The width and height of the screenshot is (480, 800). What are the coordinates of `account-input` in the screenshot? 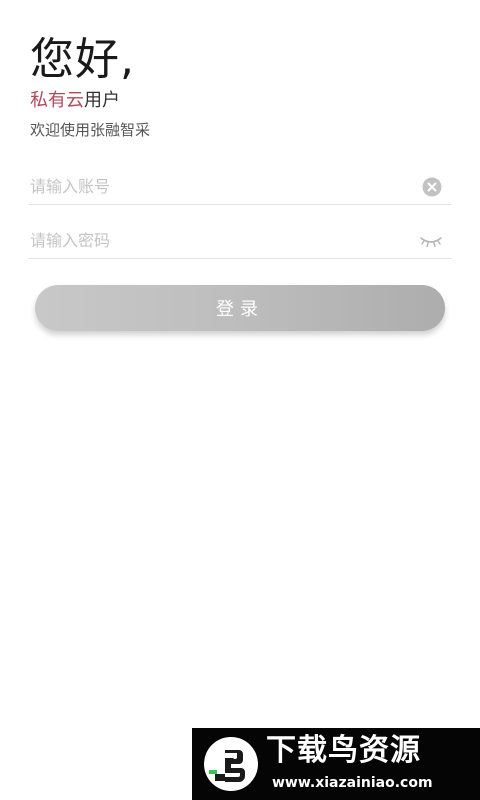 It's located at (219, 186).